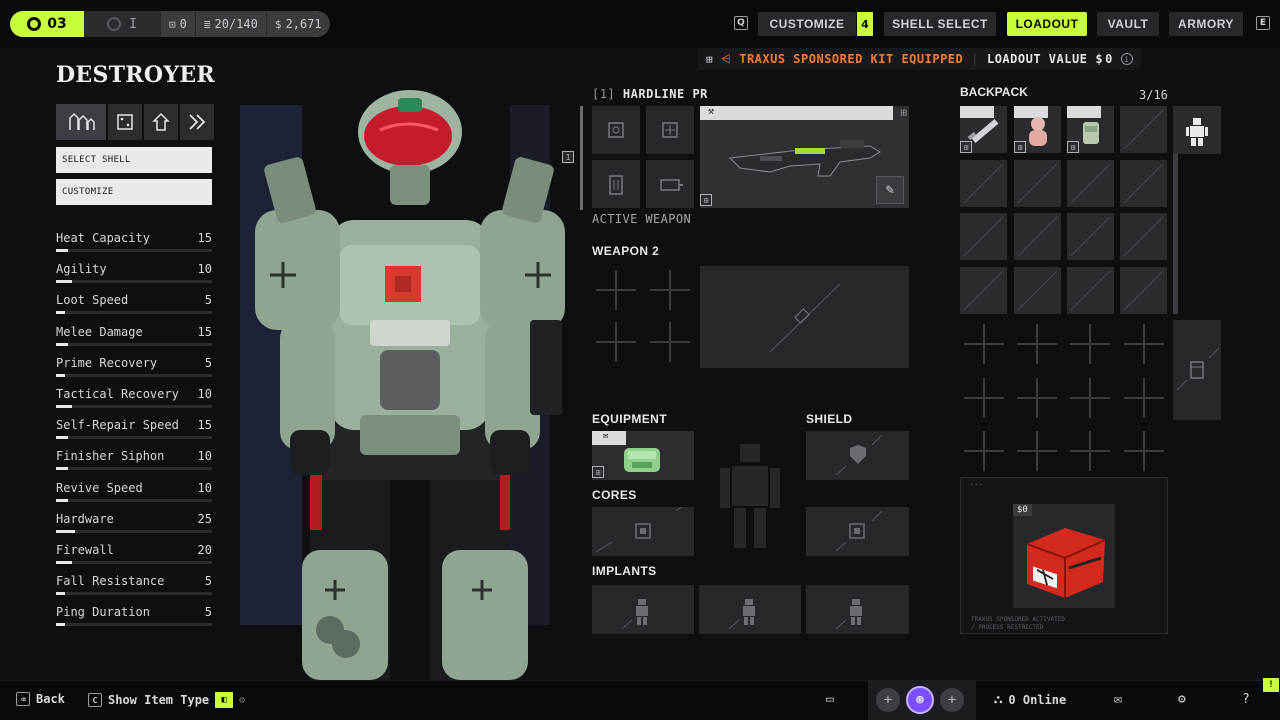 The image size is (1280, 720). I want to click on help-icon: ?, so click(1246, 699).